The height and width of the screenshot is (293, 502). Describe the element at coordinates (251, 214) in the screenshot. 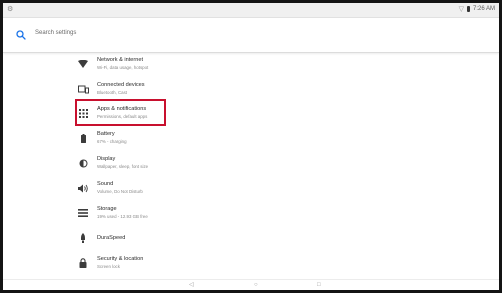

I see `settings-item-storage: Storage 19% used - 12.93 GB free` at that location.